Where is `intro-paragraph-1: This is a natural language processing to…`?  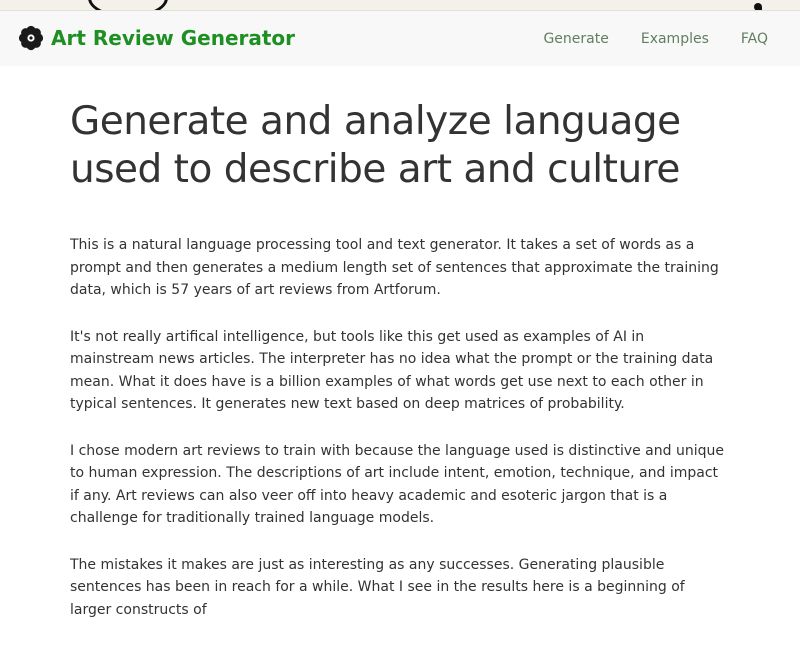 intro-paragraph-1: This is a natural language processing to… is located at coordinates (394, 267).